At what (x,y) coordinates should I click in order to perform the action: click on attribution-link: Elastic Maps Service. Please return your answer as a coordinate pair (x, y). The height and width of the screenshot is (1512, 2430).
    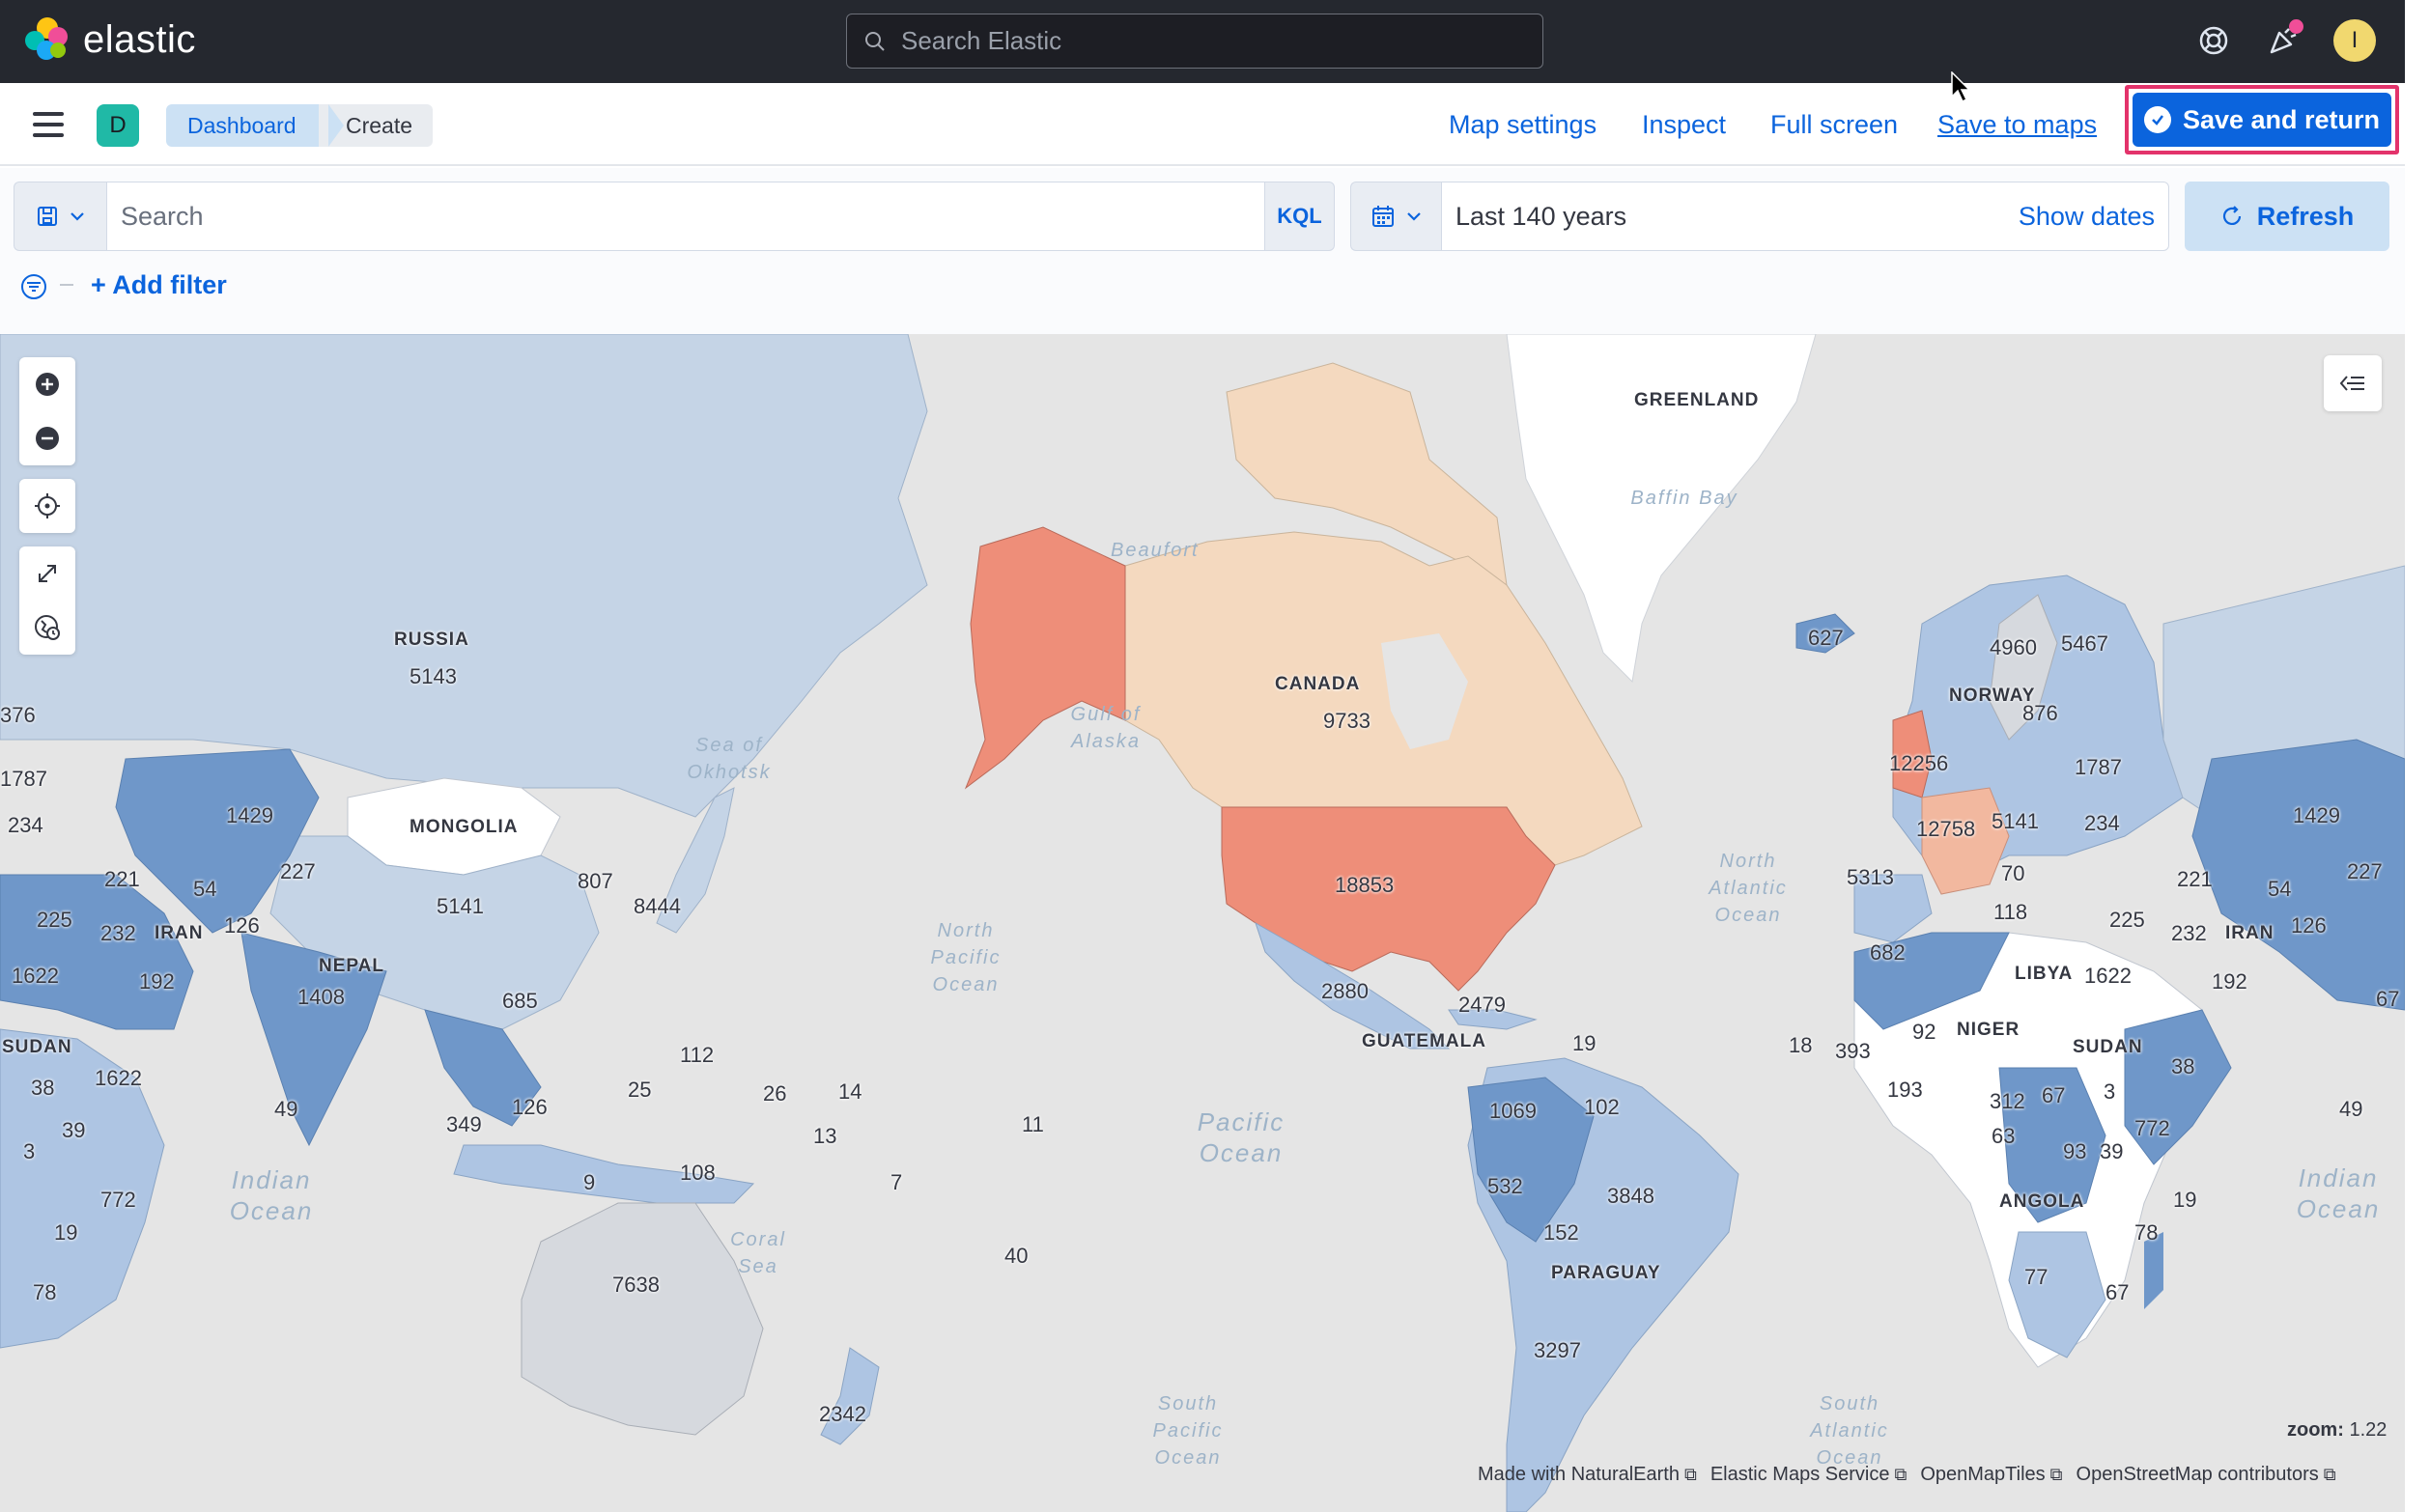
    Looking at the image, I should click on (1808, 1475).